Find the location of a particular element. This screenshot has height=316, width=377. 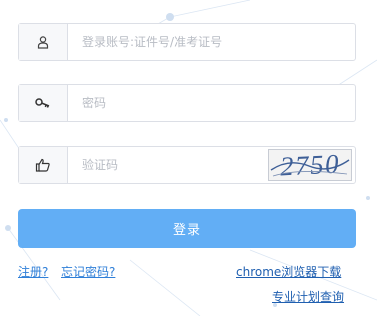

captcha-field: 2750 is located at coordinates (187, 165).